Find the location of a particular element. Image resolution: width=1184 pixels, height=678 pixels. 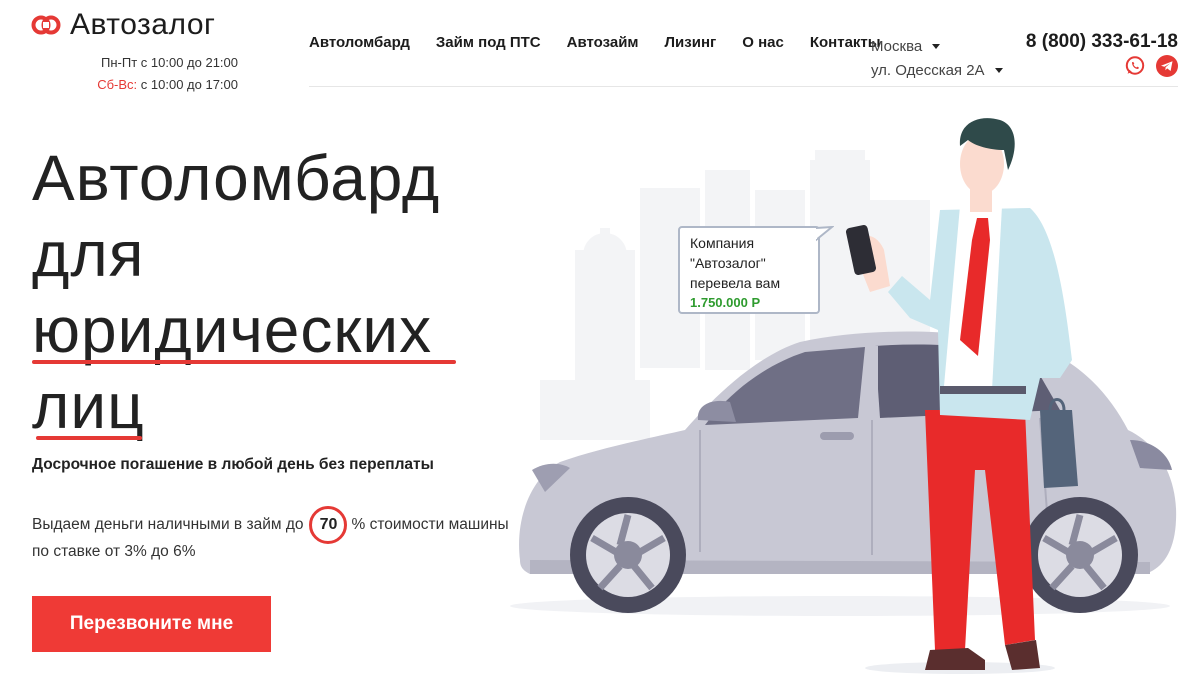

address-dropdown: ул. Одесская 2А is located at coordinates (937, 70).